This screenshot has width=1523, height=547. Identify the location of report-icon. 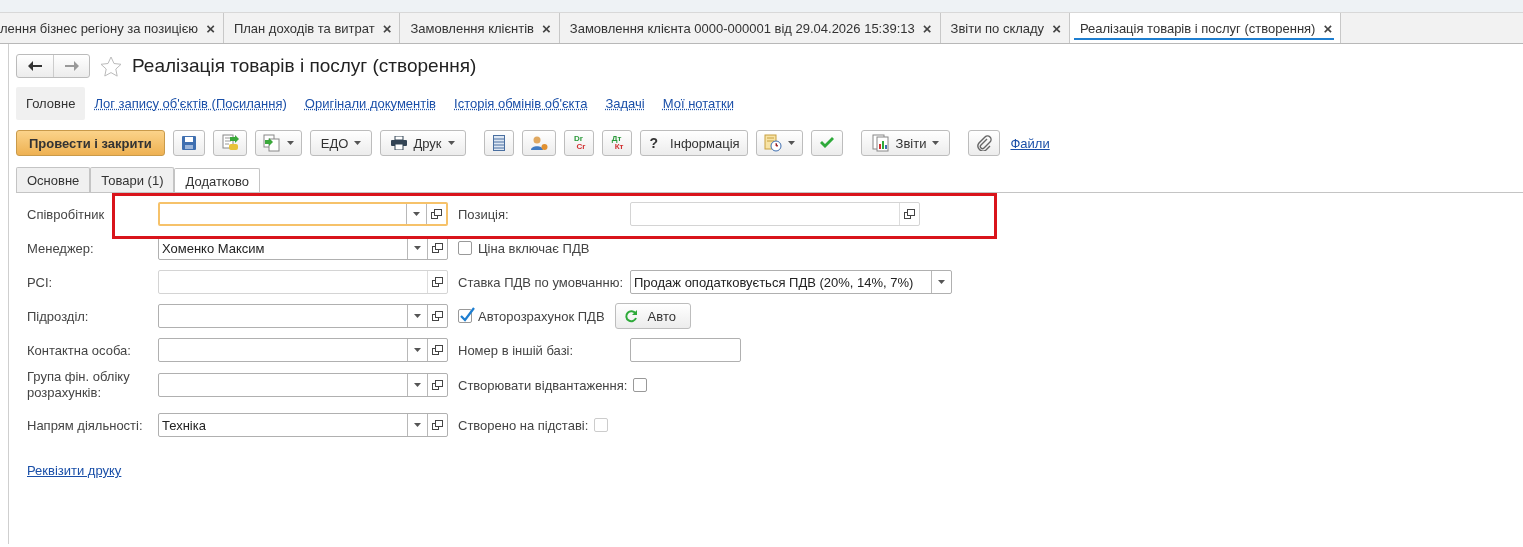
(880, 143).